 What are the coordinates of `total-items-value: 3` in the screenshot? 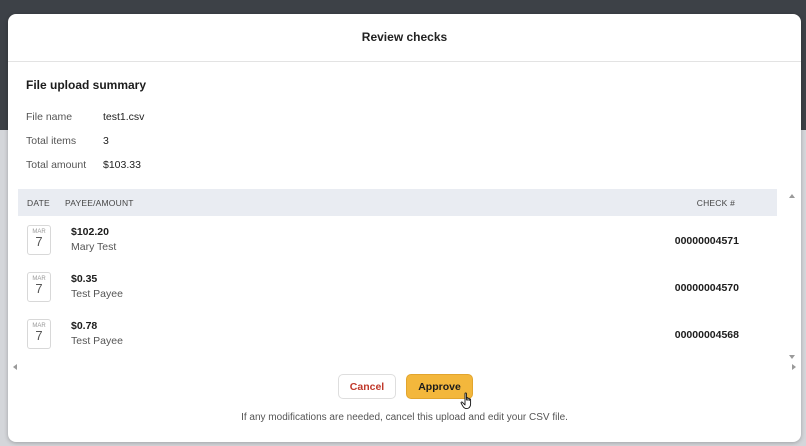 It's located at (106, 141).